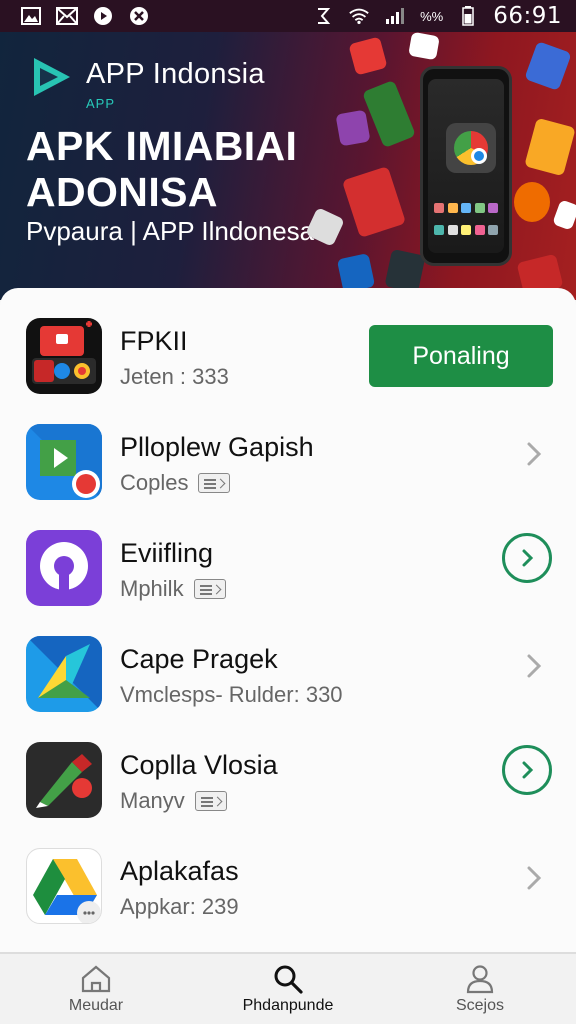  I want to click on settings-icon, so click(139, 16).